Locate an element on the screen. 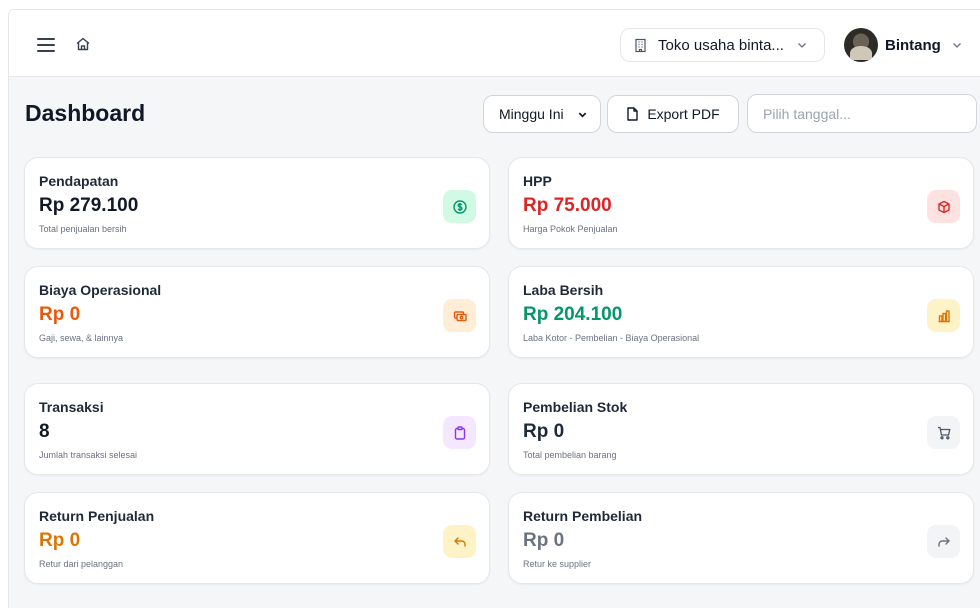  period-select: Minggu Ini is located at coordinates (542, 114).